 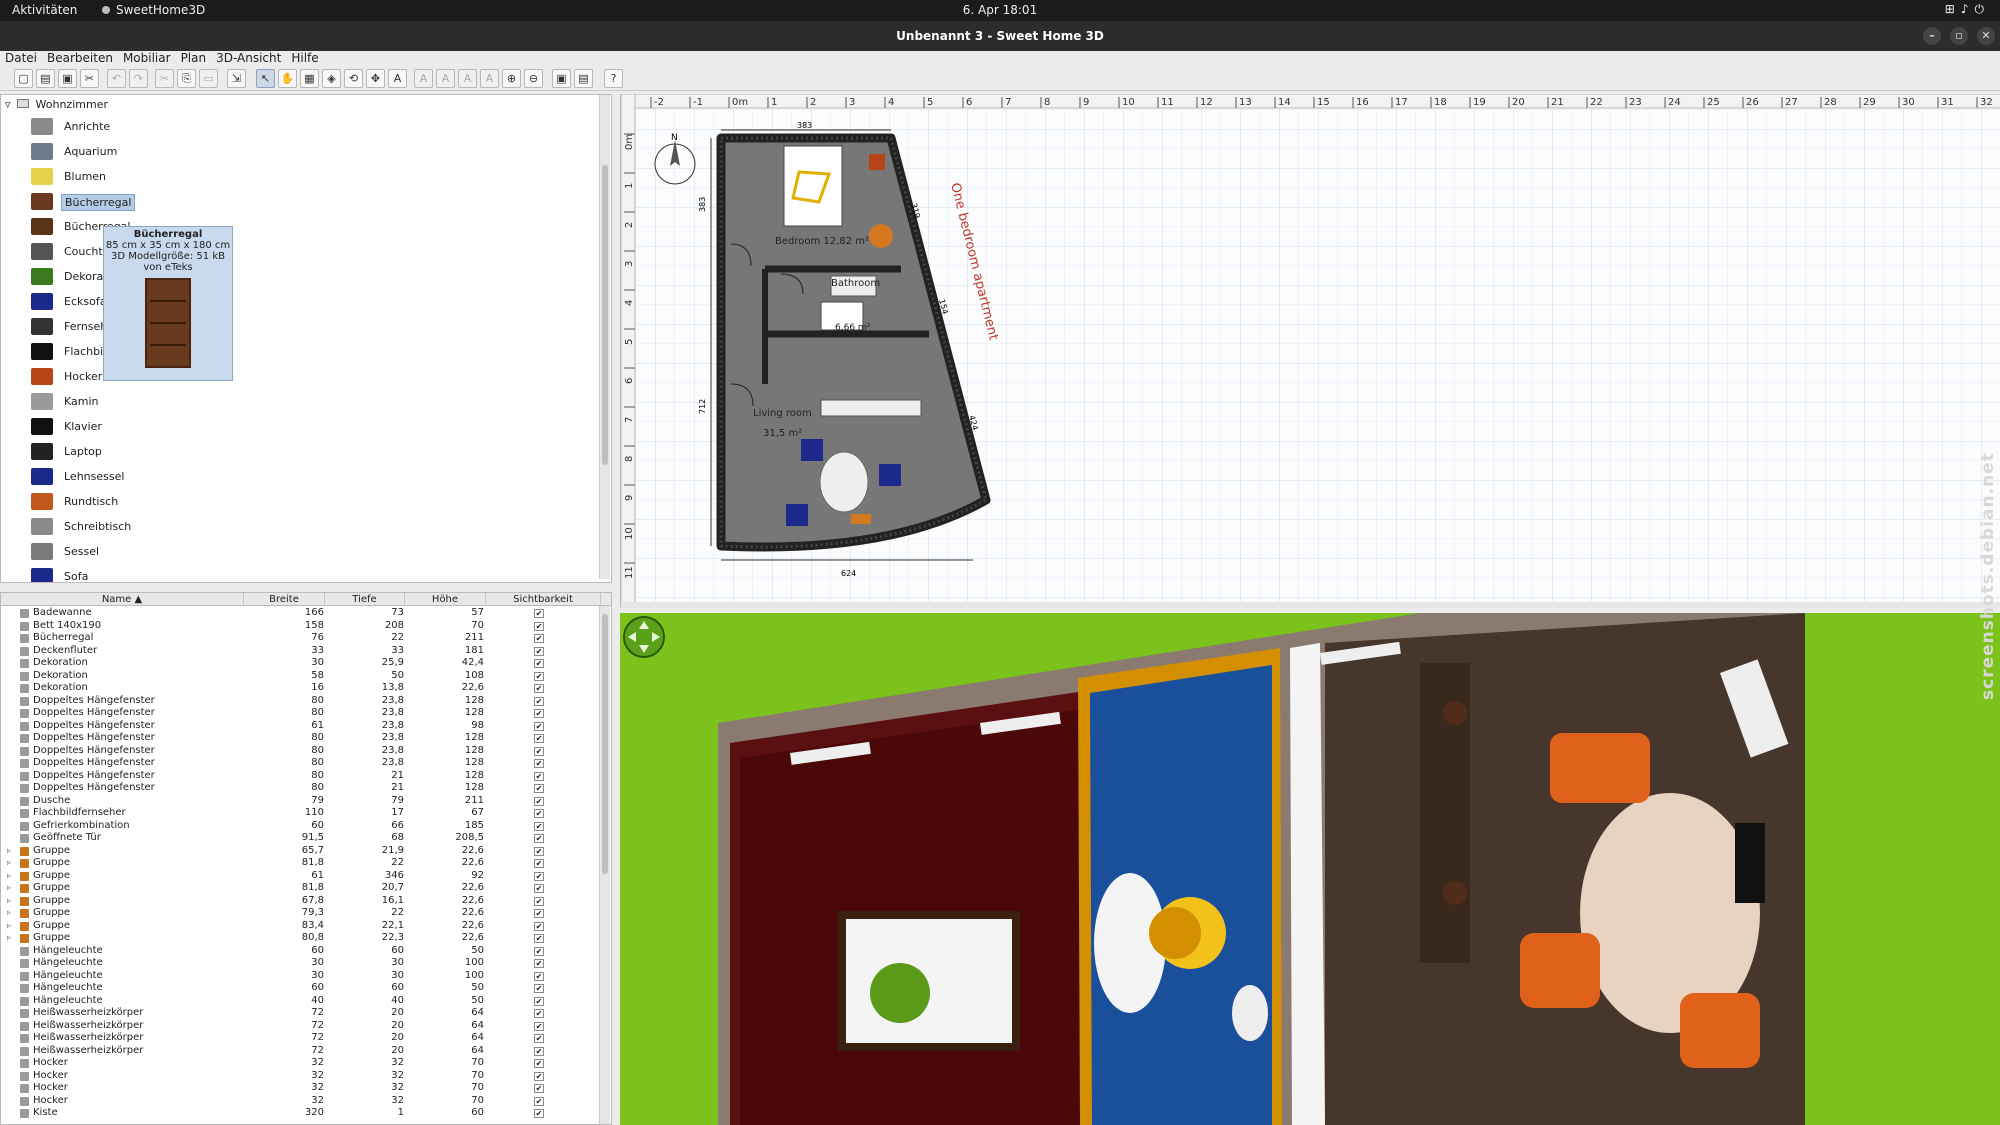 I want to click on menu-bearbeiten: Bearbeiten, so click(x=80, y=58).